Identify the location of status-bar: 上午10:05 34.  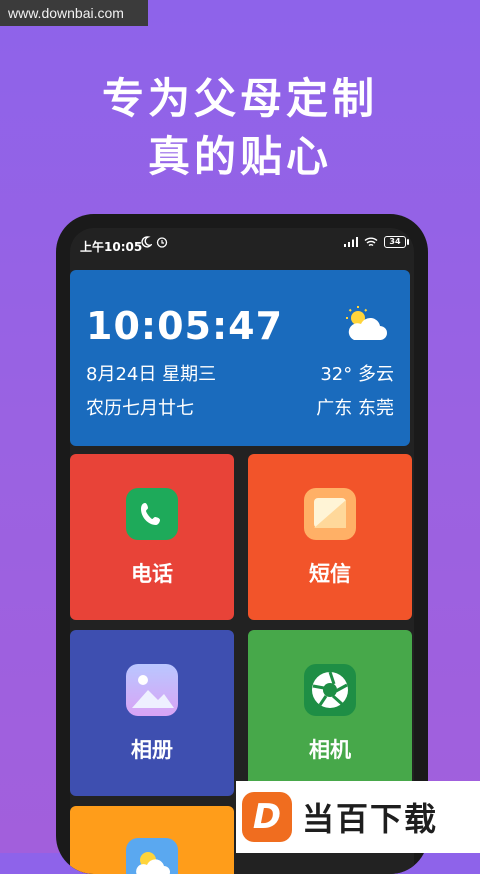
(242, 243).